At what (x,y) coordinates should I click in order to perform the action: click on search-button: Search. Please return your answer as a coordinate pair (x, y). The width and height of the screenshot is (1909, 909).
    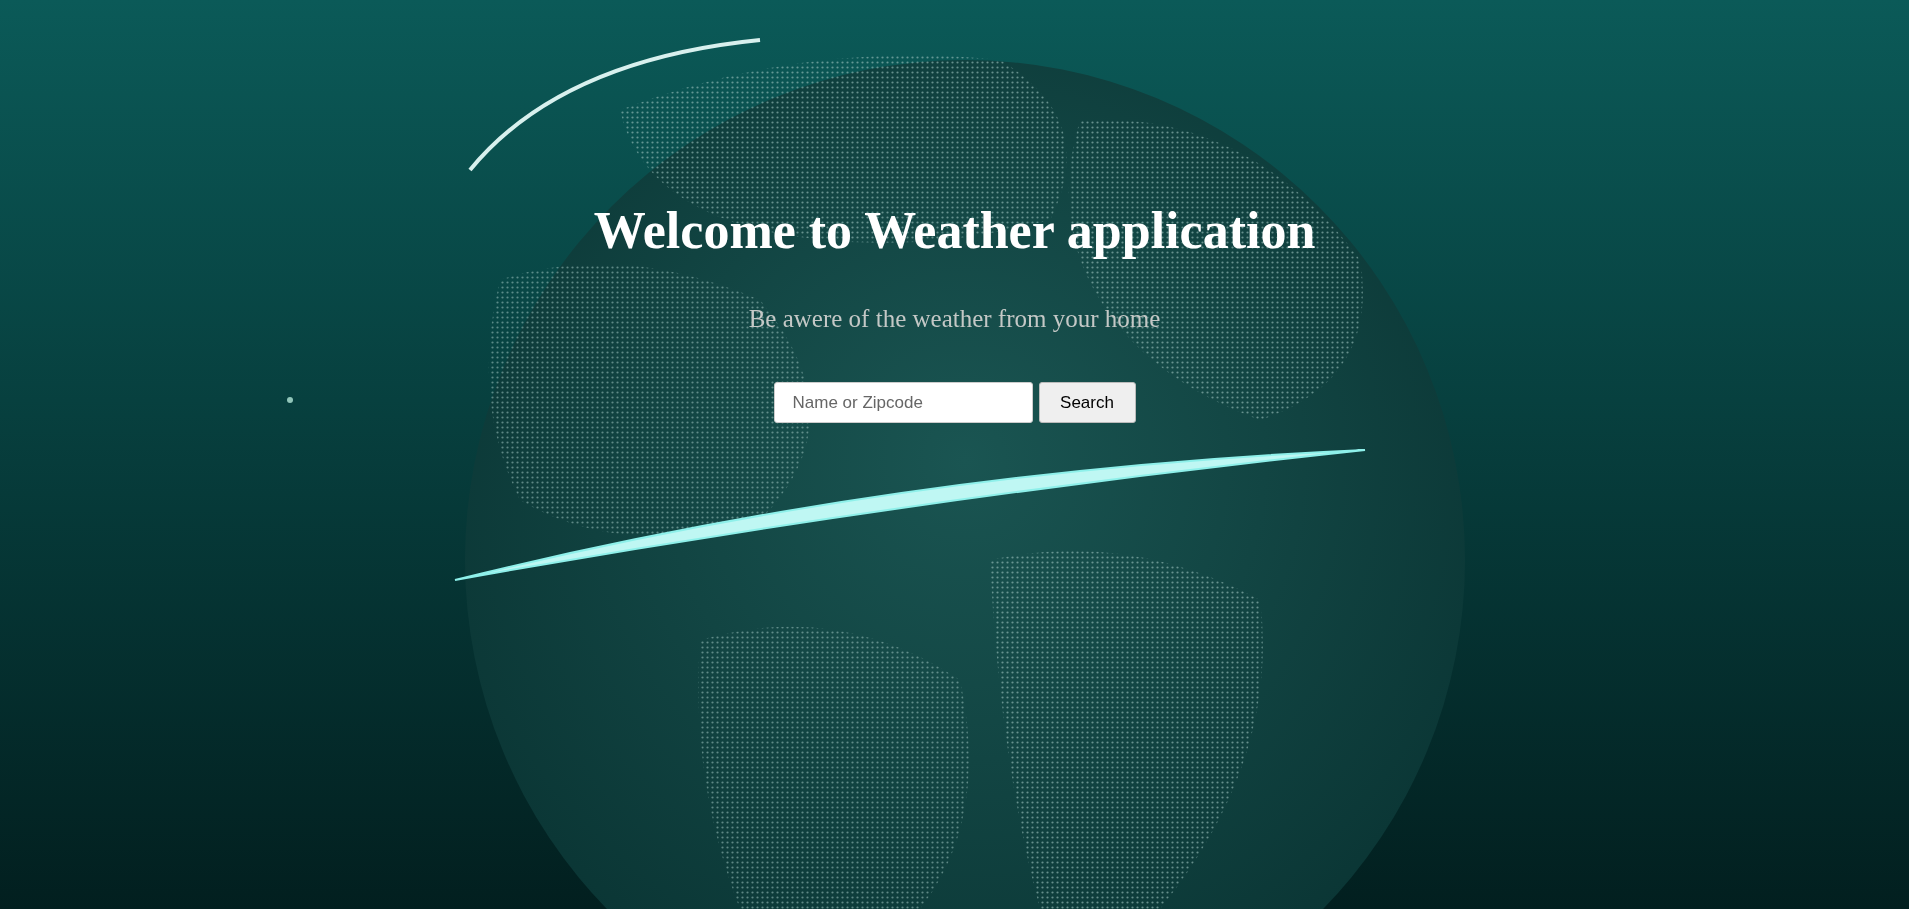
    Looking at the image, I should click on (1087, 402).